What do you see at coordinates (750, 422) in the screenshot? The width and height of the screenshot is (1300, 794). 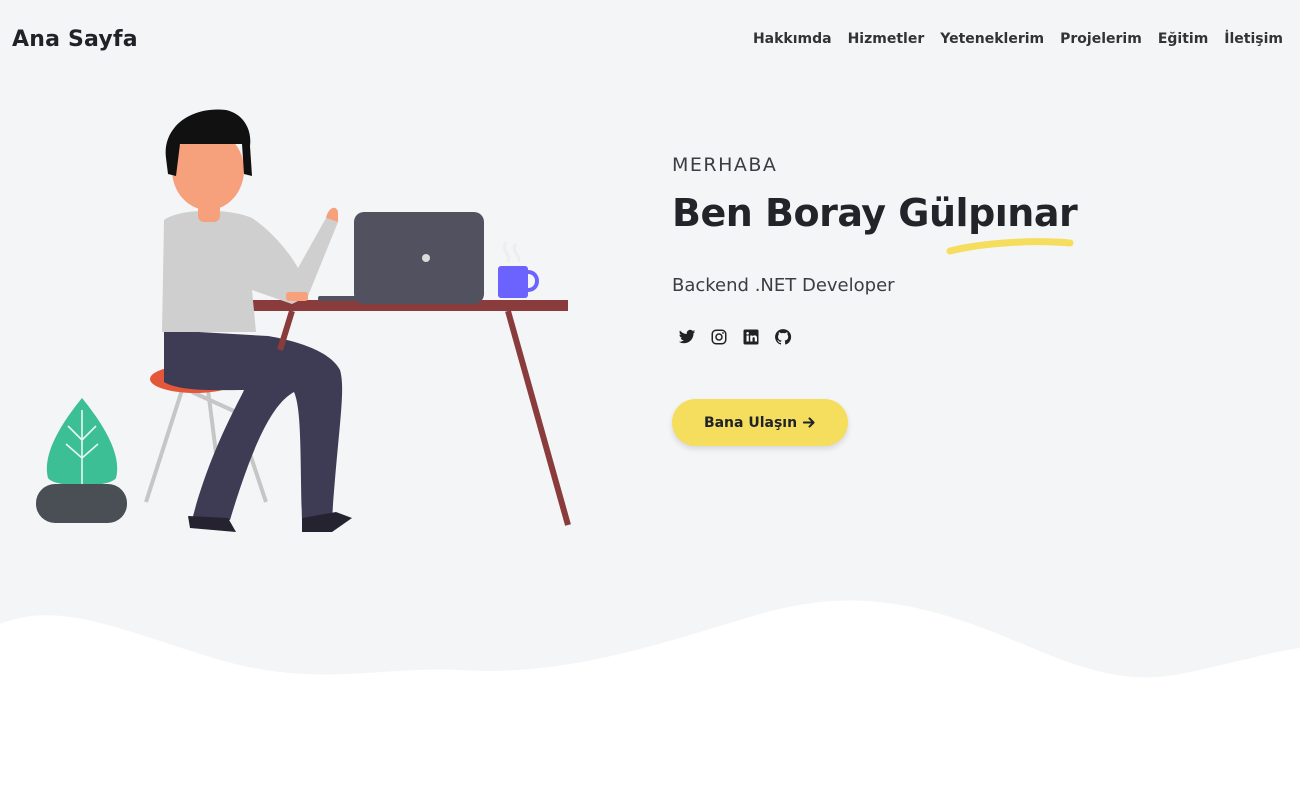 I see `contact-cta-label: Bana Ulaşın` at bounding box center [750, 422].